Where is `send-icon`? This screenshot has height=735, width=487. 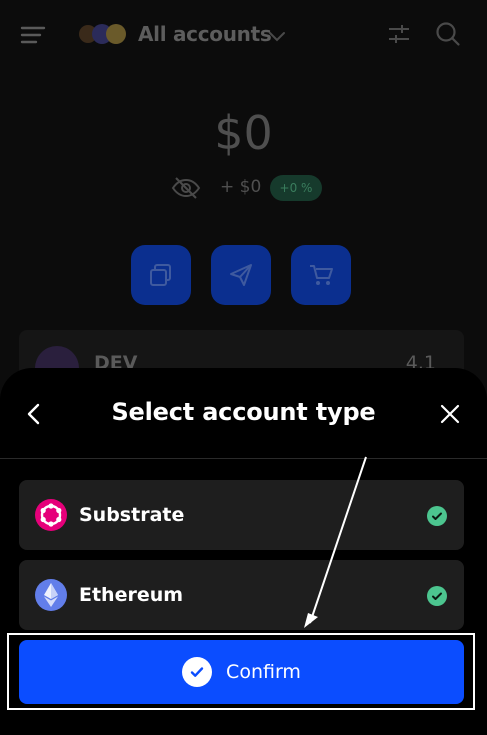
send-icon is located at coordinates (241, 275).